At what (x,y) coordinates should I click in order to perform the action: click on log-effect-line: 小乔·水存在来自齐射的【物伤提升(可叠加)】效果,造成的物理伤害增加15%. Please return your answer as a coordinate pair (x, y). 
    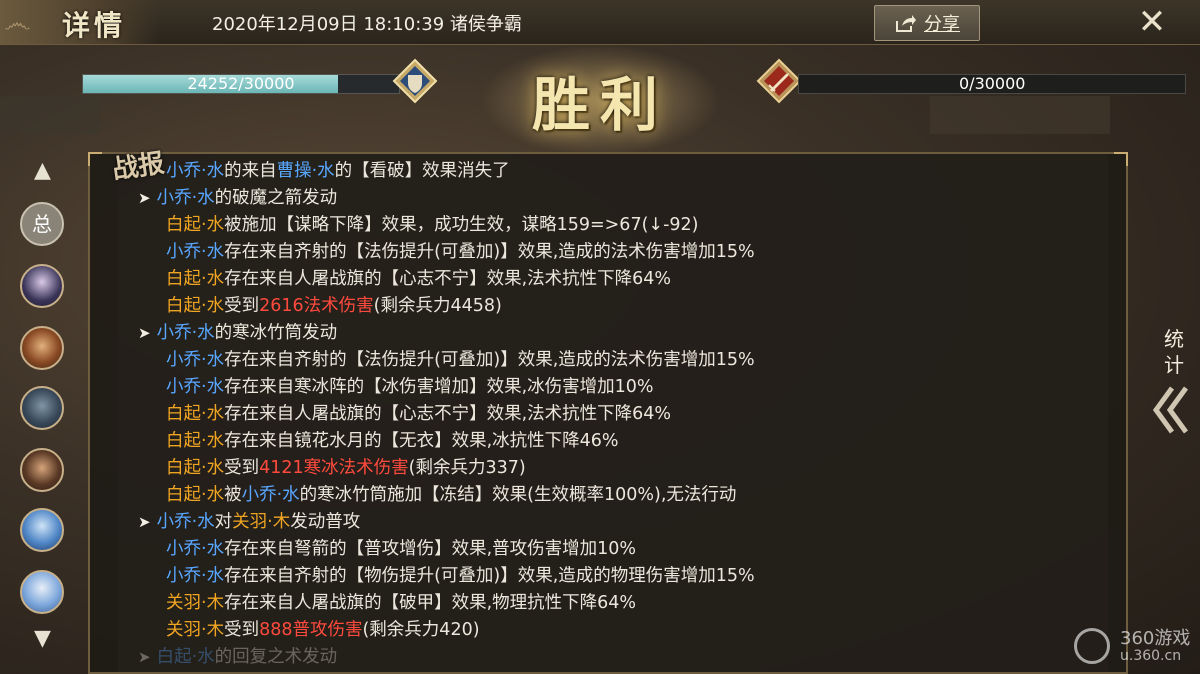
    Looking at the image, I should click on (440, 576).